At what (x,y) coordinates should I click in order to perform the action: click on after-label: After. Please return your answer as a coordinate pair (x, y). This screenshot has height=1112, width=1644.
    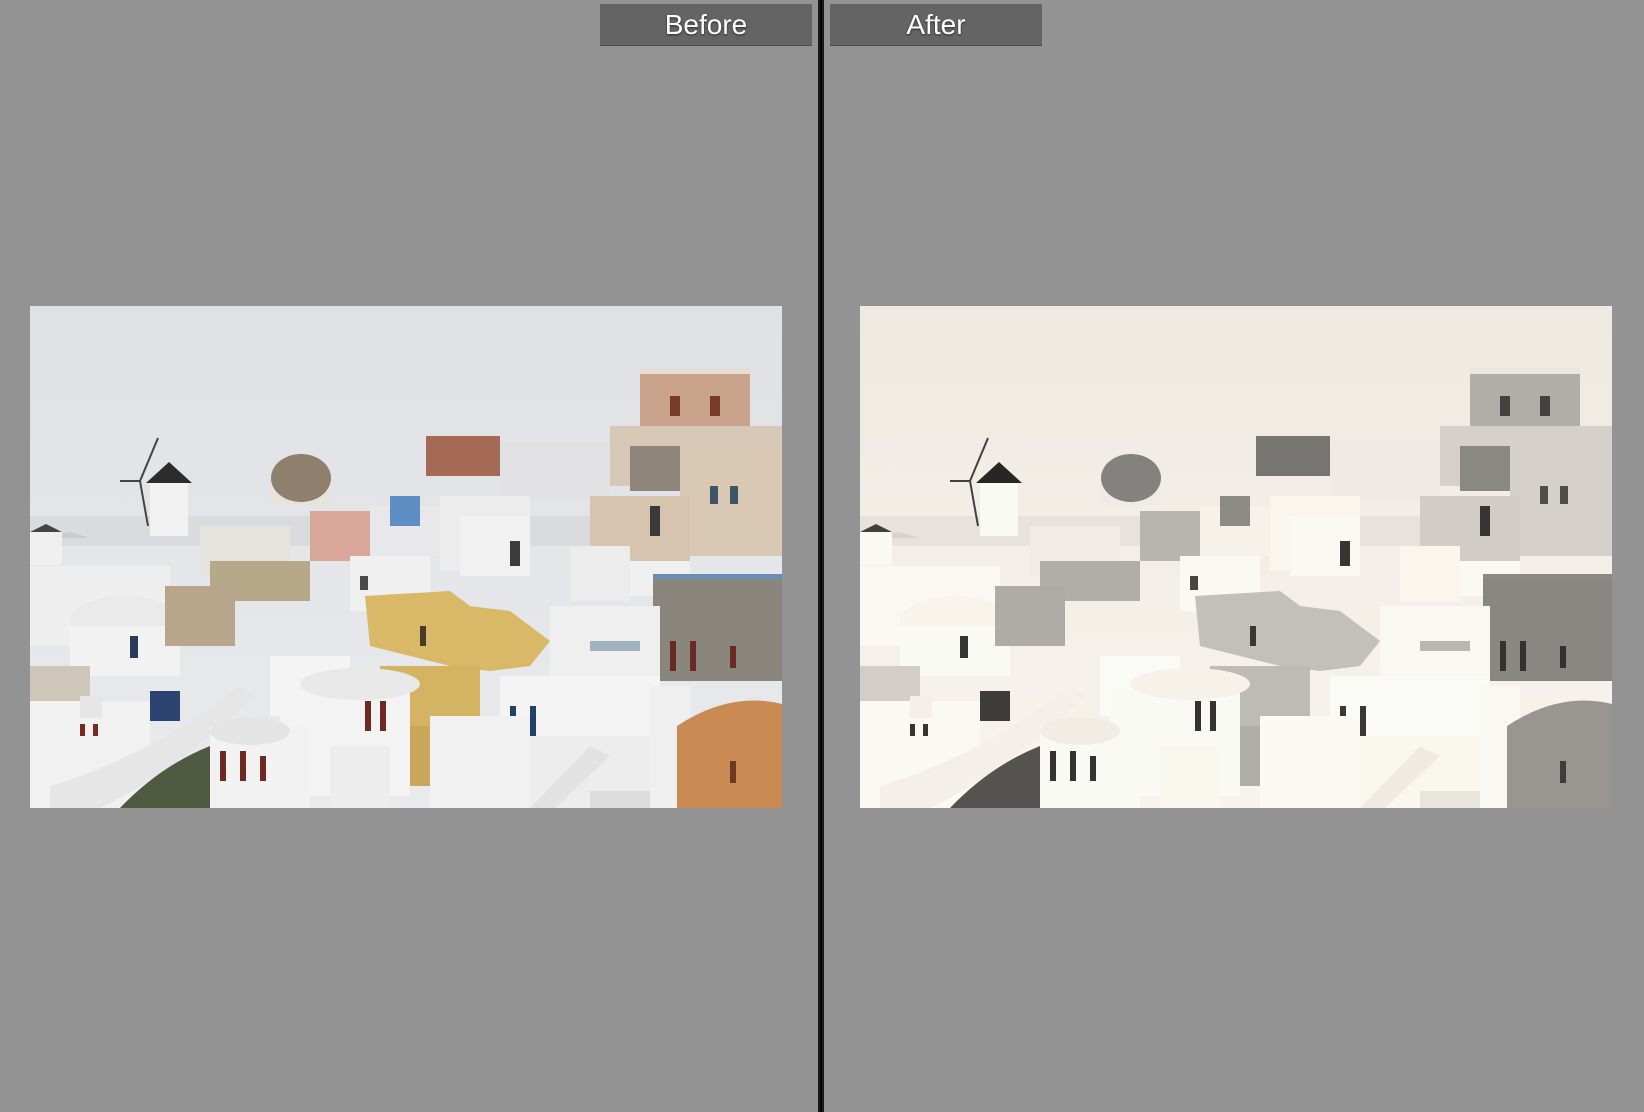
    Looking at the image, I should click on (936, 25).